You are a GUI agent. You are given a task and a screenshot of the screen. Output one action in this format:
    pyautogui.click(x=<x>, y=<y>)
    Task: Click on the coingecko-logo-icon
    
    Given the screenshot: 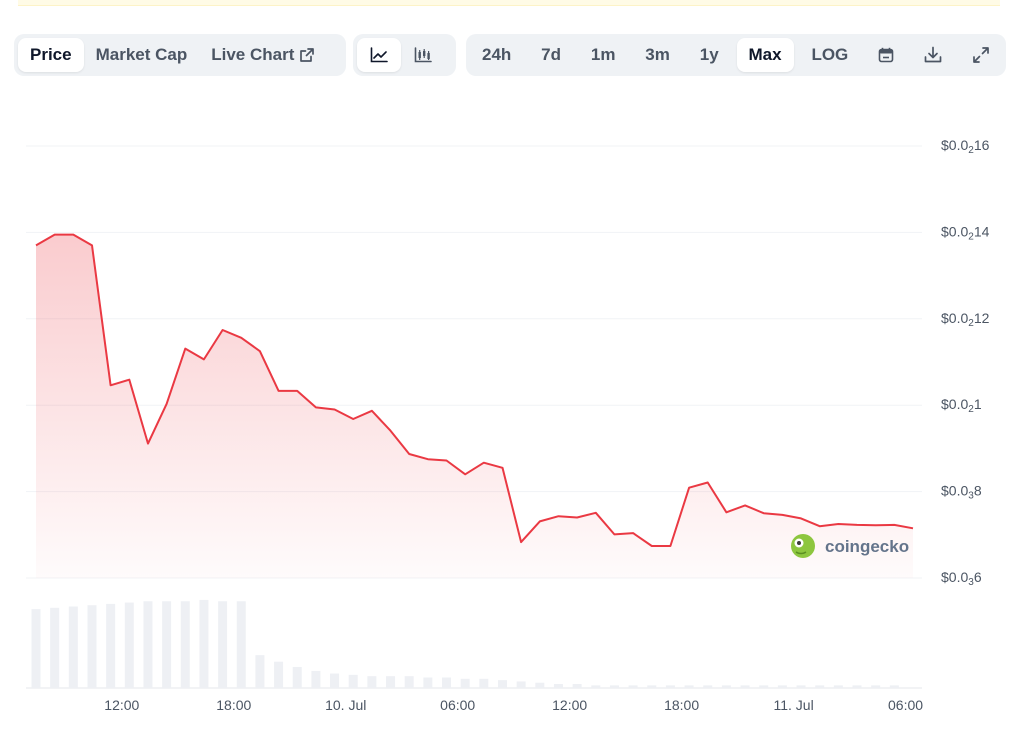 What is the action you would take?
    pyautogui.click(x=803, y=546)
    